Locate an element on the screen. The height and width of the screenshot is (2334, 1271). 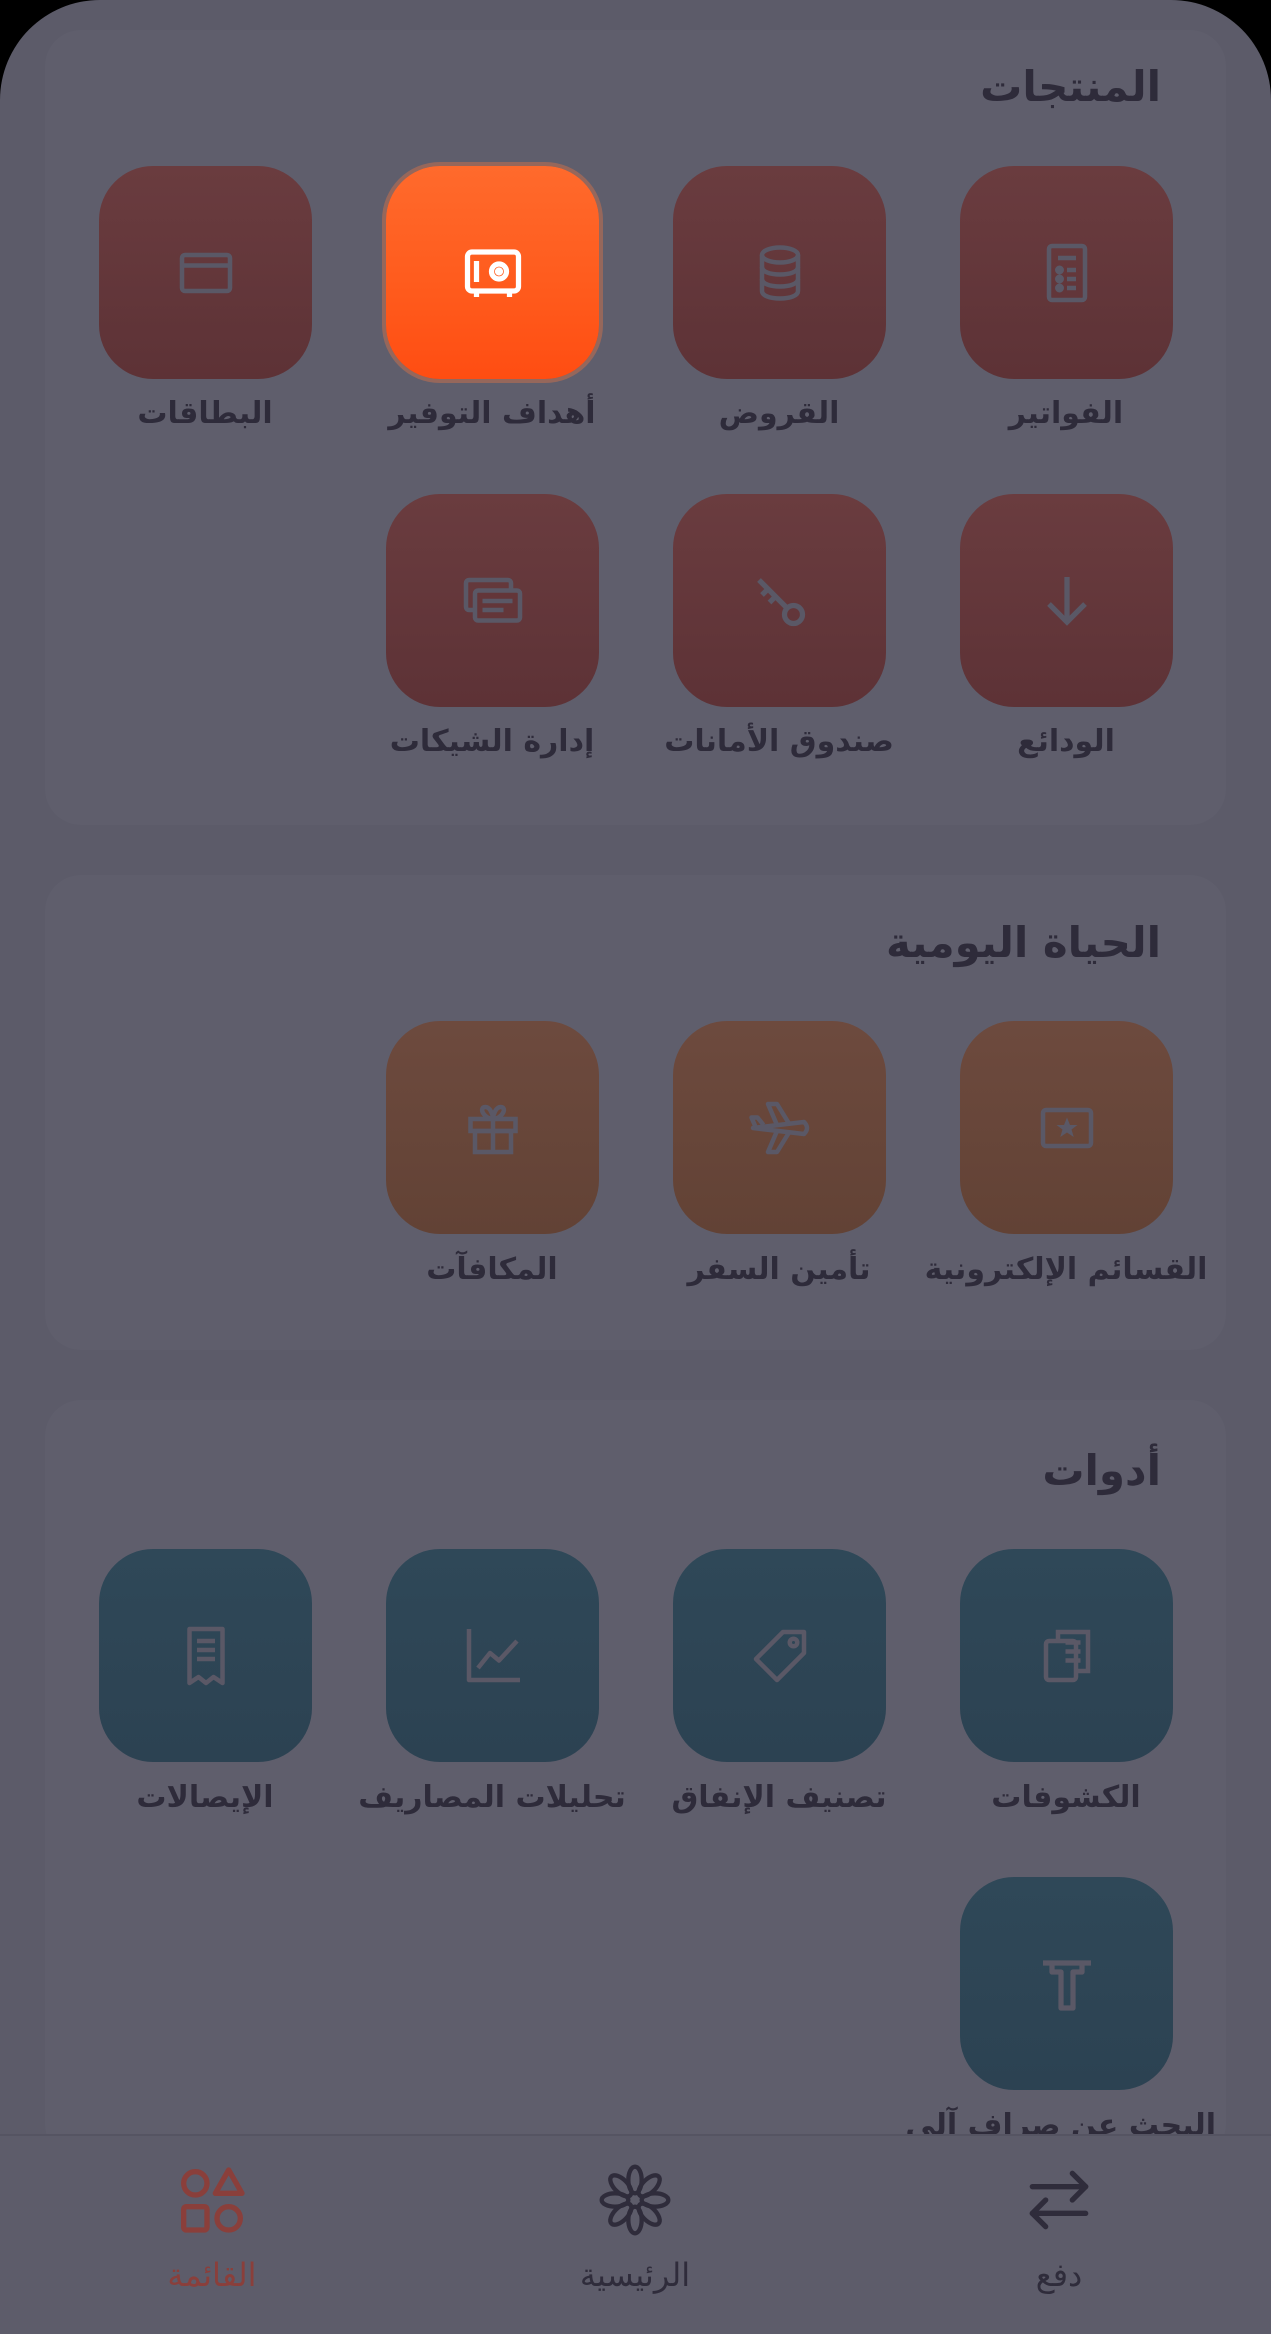
tile-safe-deposit-box is located at coordinates (779, 600).